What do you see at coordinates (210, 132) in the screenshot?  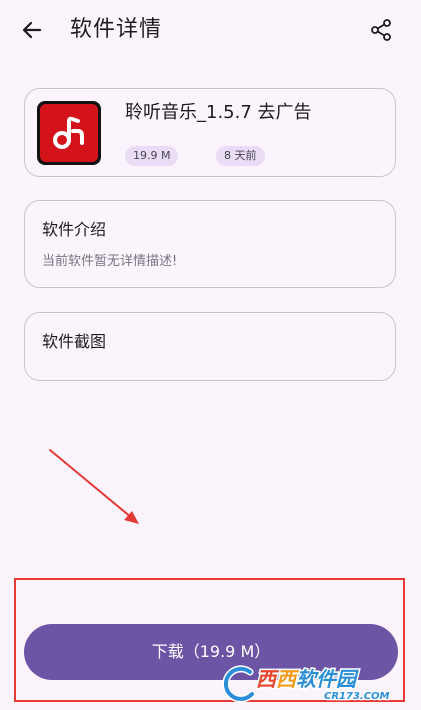 I see `app-info-card: 聆听音乐_1.5.7 去广告 19.9 M 8 天前` at bounding box center [210, 132].